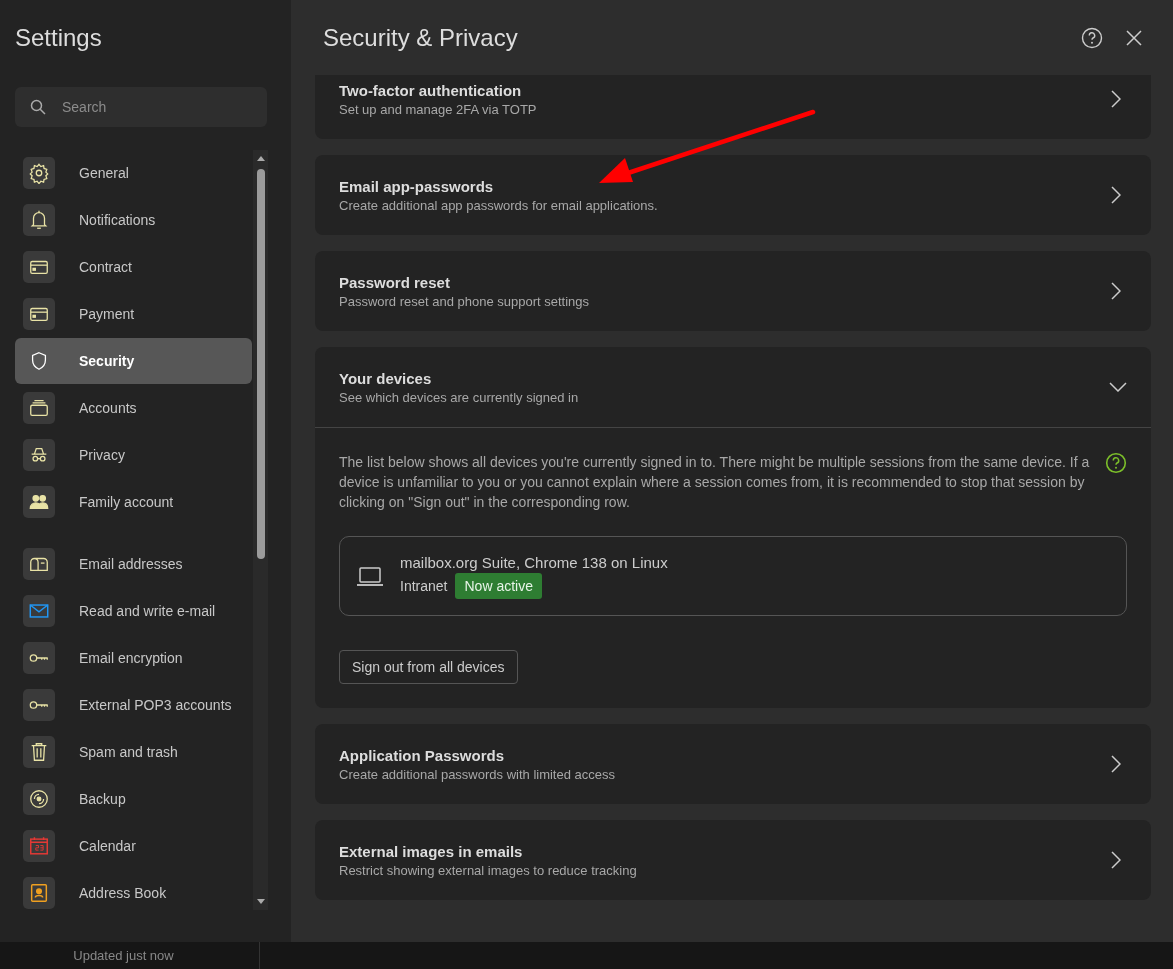 The width and height of the screenshot is (1173, 969). What do you see at coordinates (534, 562) in the screenshot?
I see `device-name: mailbox.org Suite, Chrome 138 on Linux` at bounding box center [534, 562].